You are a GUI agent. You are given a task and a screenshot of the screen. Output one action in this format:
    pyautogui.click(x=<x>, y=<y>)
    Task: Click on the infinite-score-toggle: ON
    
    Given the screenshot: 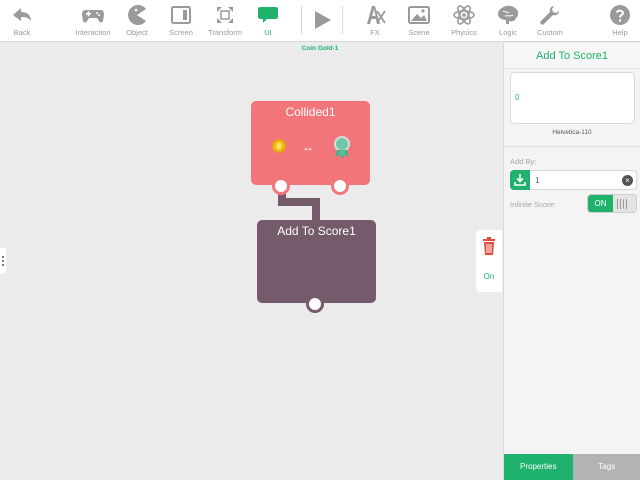 What is the action you would take?
    pyautogui.click(x=612, y=203)
    